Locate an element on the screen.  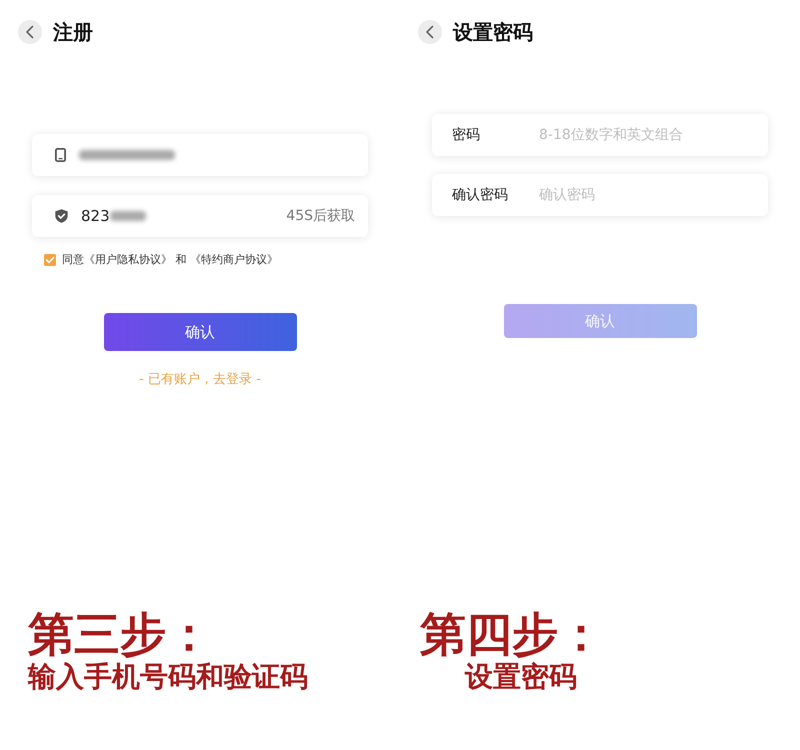
agreement-checkbox is located at coordinates (50, 260).